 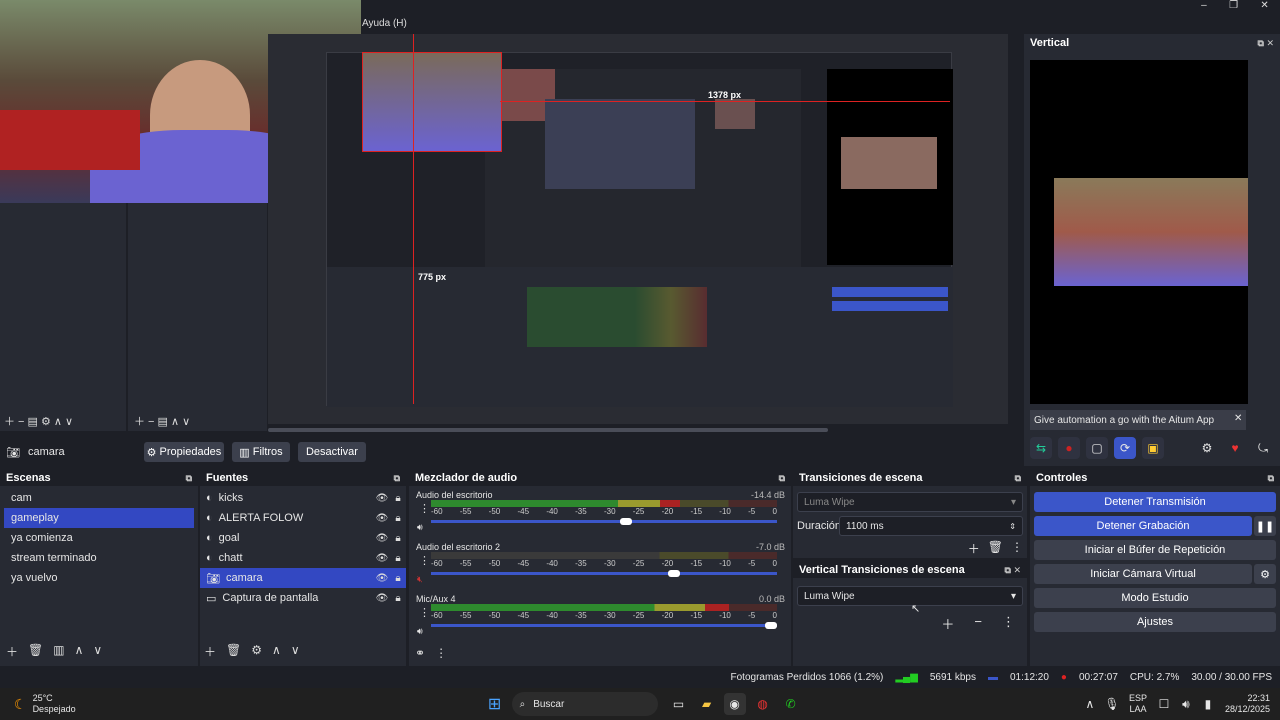 What do you see at coordinates (303, 498) in the screenshot?
I see `source-item: ◐ kicks 👁︎ 🔒︎` at bounding box center [303, 498].